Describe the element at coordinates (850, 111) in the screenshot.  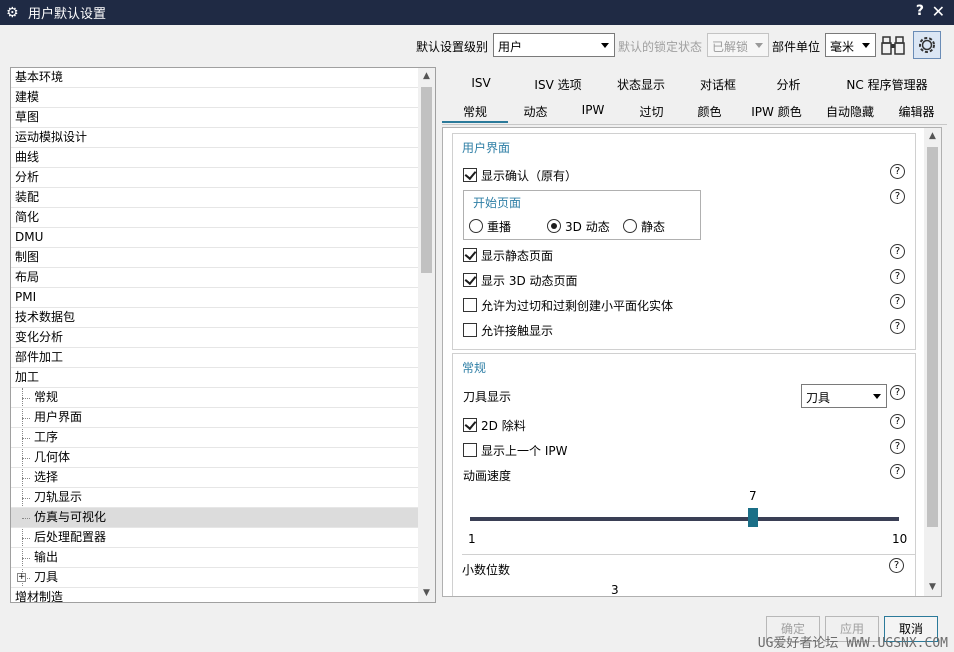
I see `tab-r2-6: 自动隐藏` at that location.